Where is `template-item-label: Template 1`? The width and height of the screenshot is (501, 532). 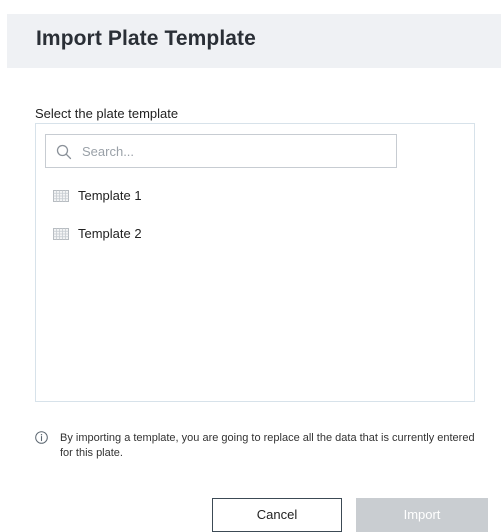 template-item-label: Template 1 is located at coordinates (110, 195).